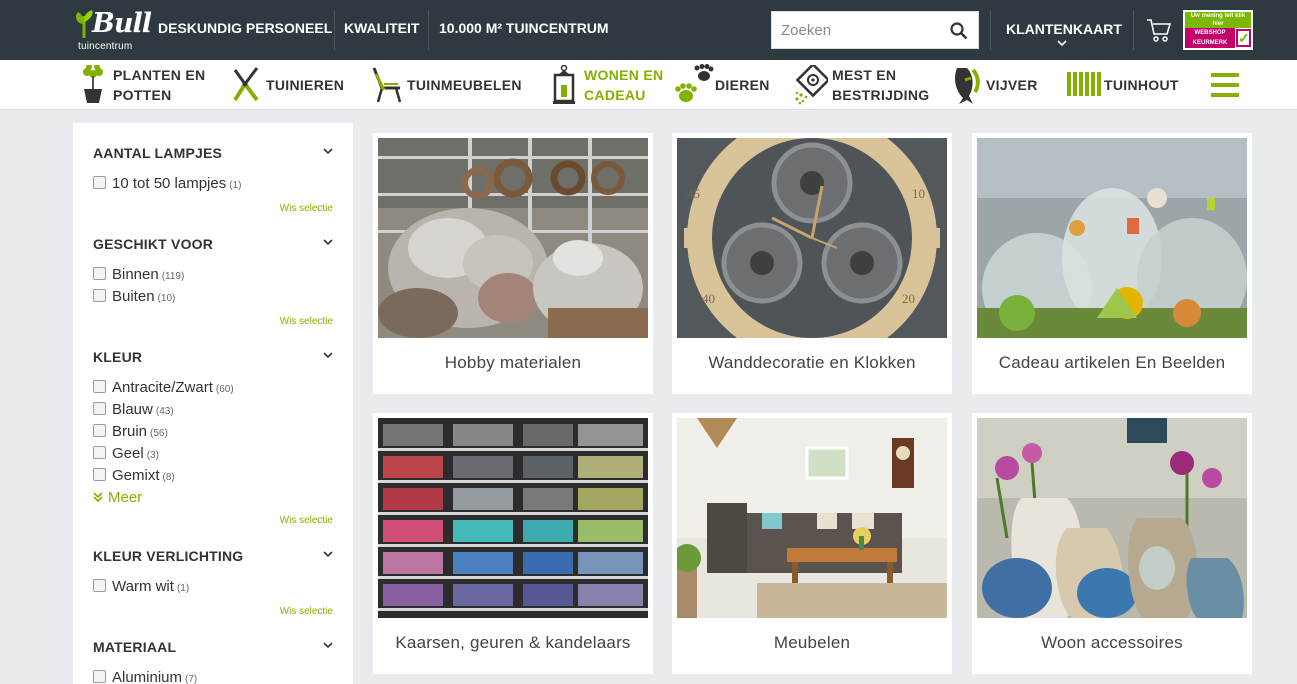 The height and width of the screenshot is (684, 1297). What do you see at coordinates (169, 183) in the screenshot?
I see `option-label: 10 tot 50 lampjes` at bounding box center [169, 183].